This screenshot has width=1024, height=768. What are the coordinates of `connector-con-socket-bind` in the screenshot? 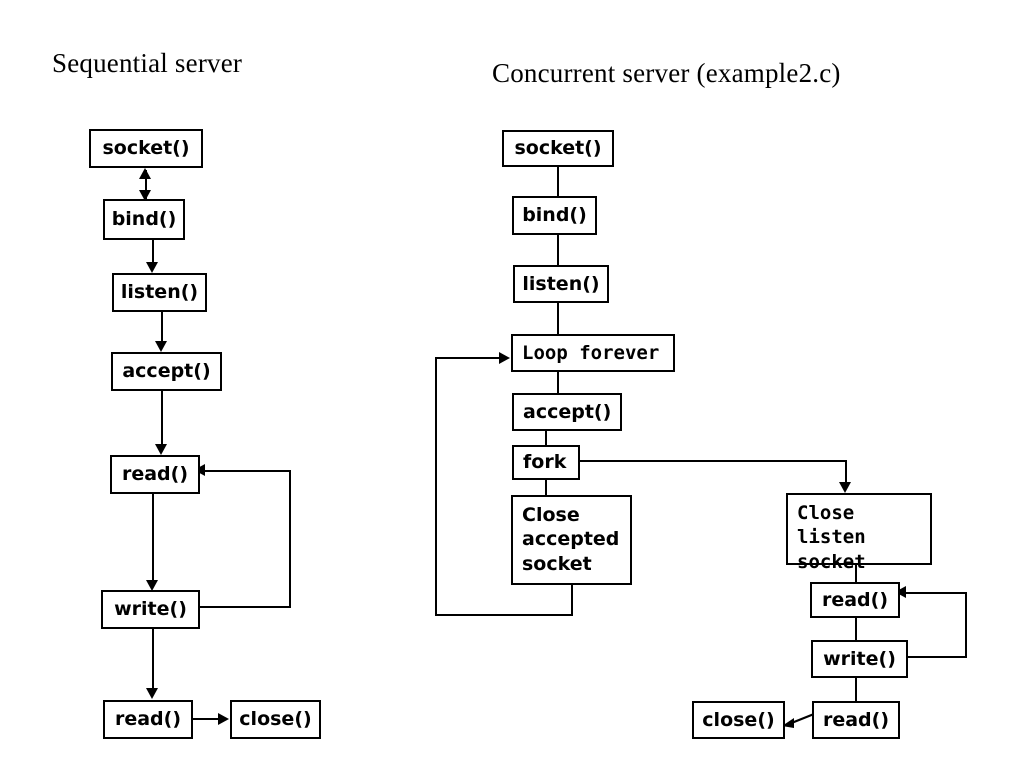 It's located at (558, 182).